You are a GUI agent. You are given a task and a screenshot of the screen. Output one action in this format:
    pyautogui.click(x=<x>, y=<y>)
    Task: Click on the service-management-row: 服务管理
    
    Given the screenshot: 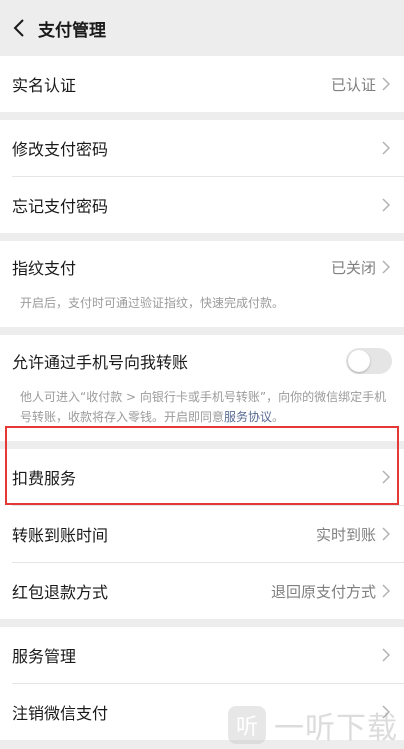 What is the action you would take?
    pyautogui.click(x=202, y=655)
    